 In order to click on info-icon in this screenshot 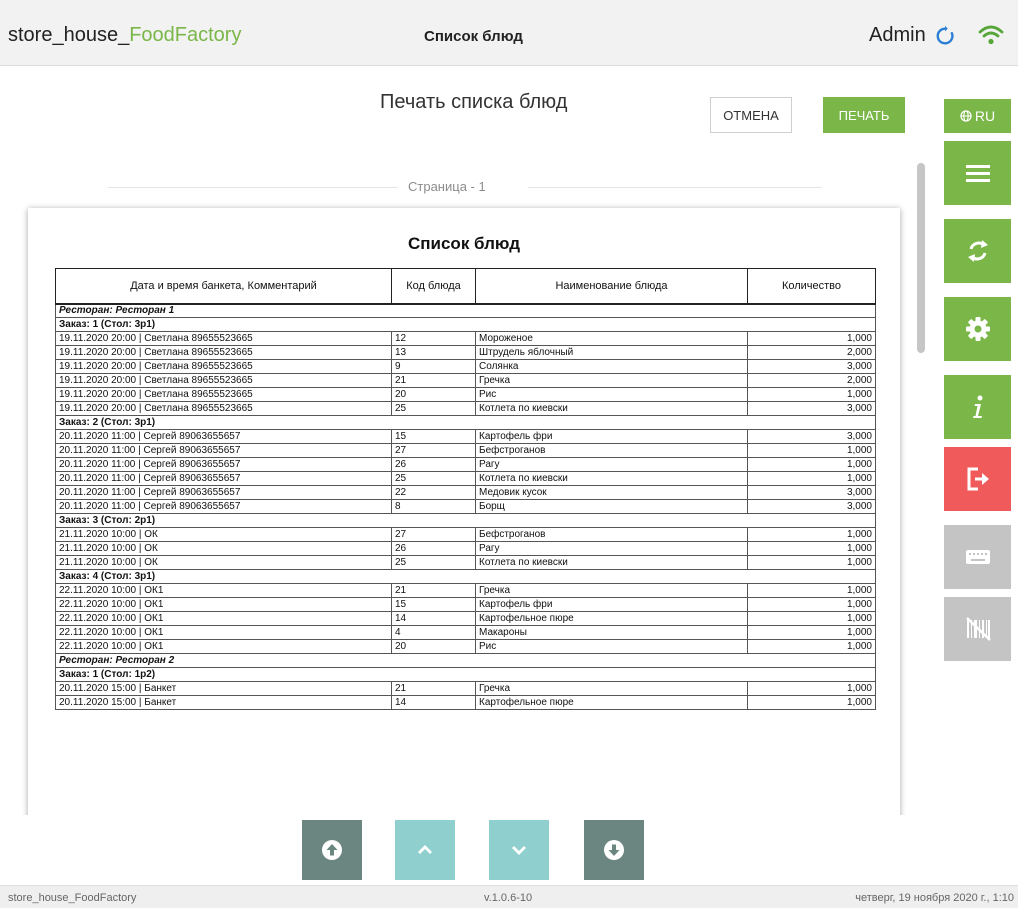, I will do `click(978, 406)`.